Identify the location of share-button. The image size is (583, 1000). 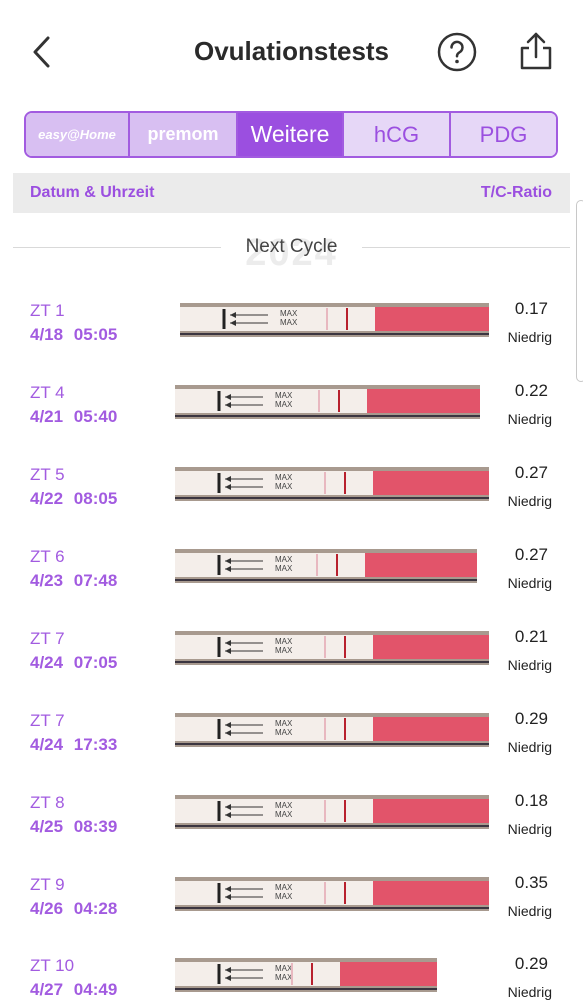
(536, 51).